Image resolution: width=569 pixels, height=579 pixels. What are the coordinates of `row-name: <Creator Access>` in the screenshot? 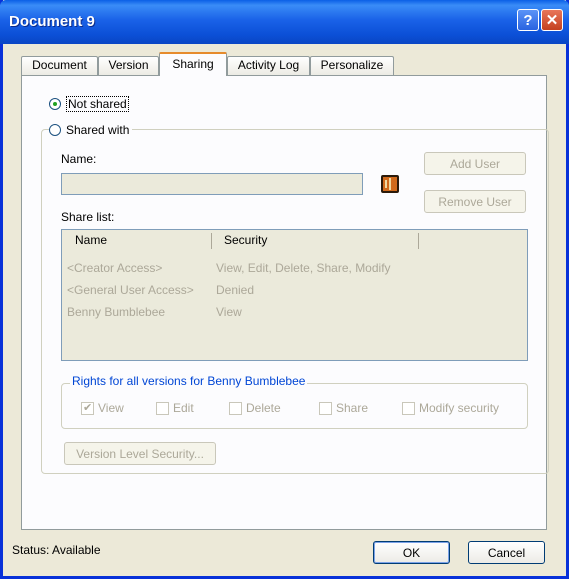 It's located at (115, 268).